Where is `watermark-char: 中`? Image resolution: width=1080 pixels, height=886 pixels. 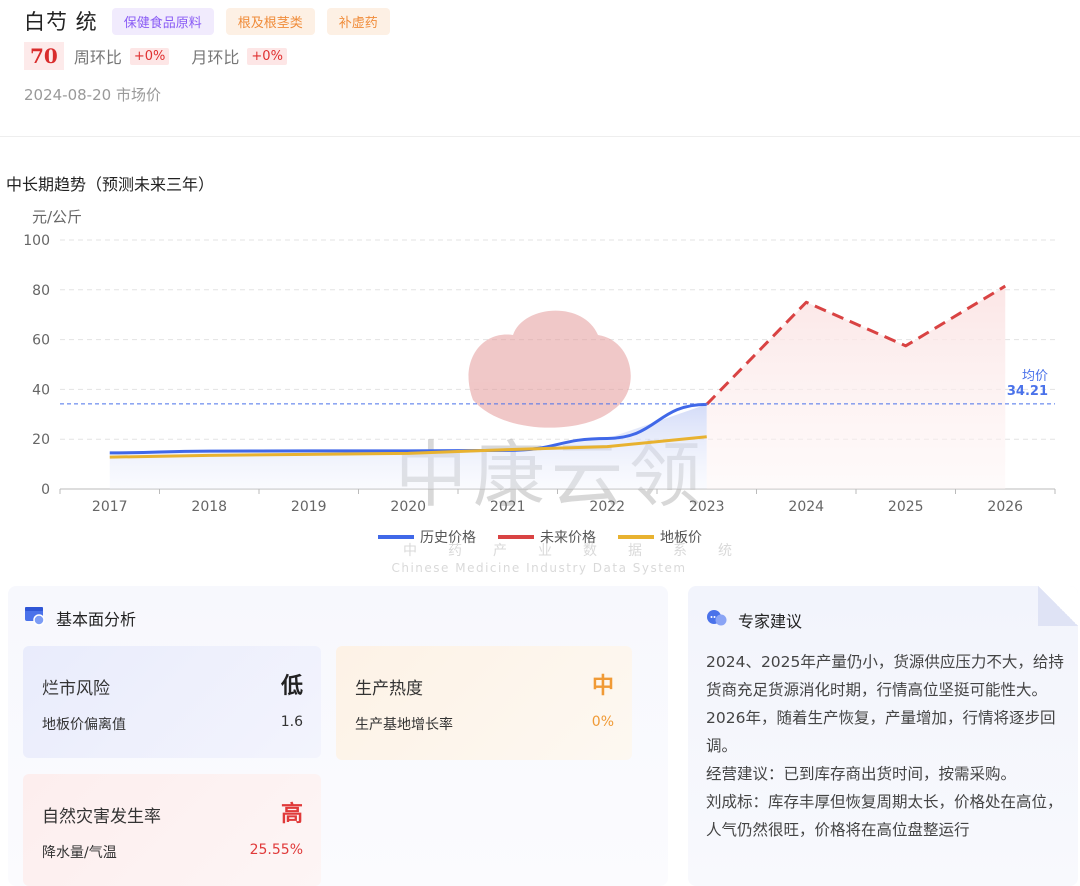
watermark-char: 中 is located at coordinates (410, 551).